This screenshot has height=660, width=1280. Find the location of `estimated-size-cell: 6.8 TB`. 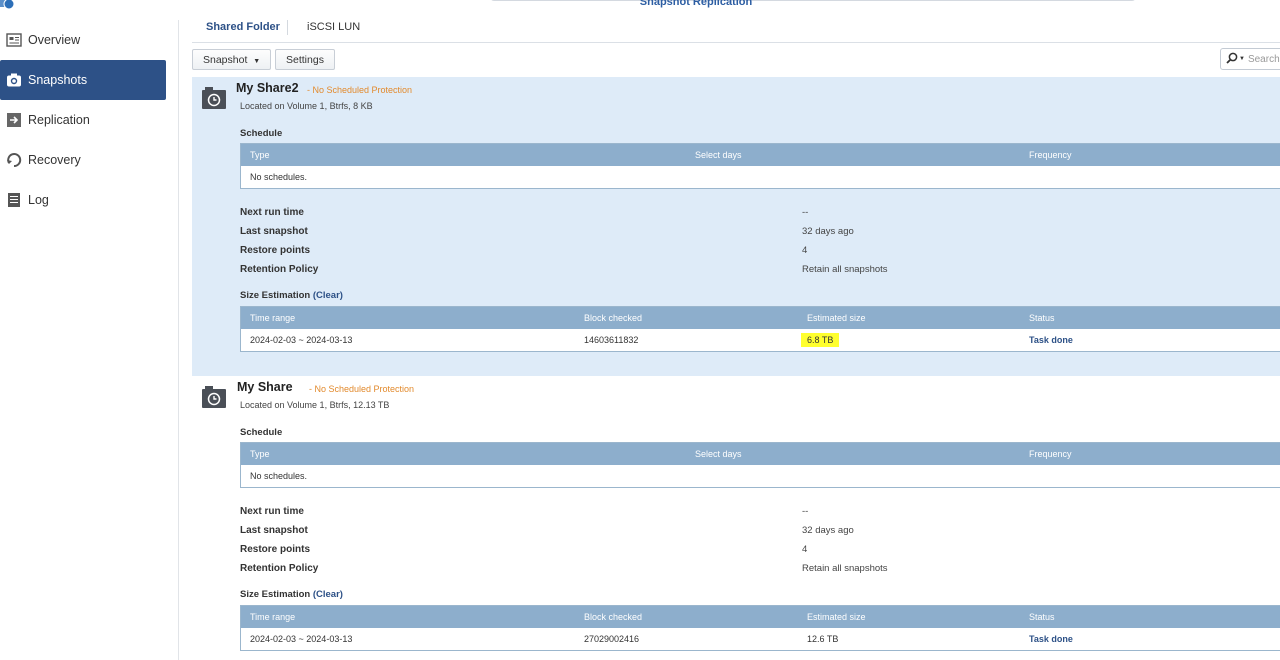

estimated-size-cell: 6.8 TB is located at coordinates (820, 340).